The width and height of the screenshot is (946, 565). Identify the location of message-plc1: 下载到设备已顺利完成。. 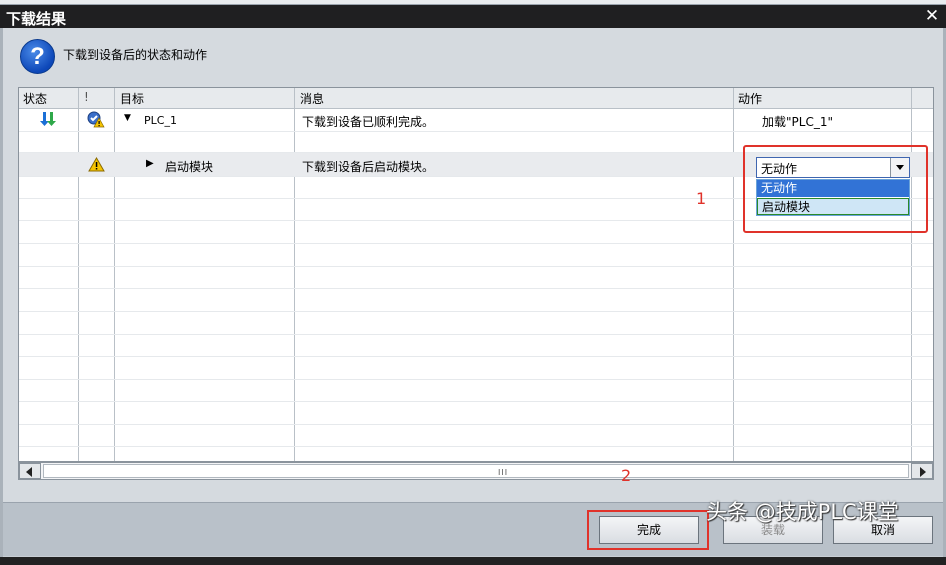
(368, 122).